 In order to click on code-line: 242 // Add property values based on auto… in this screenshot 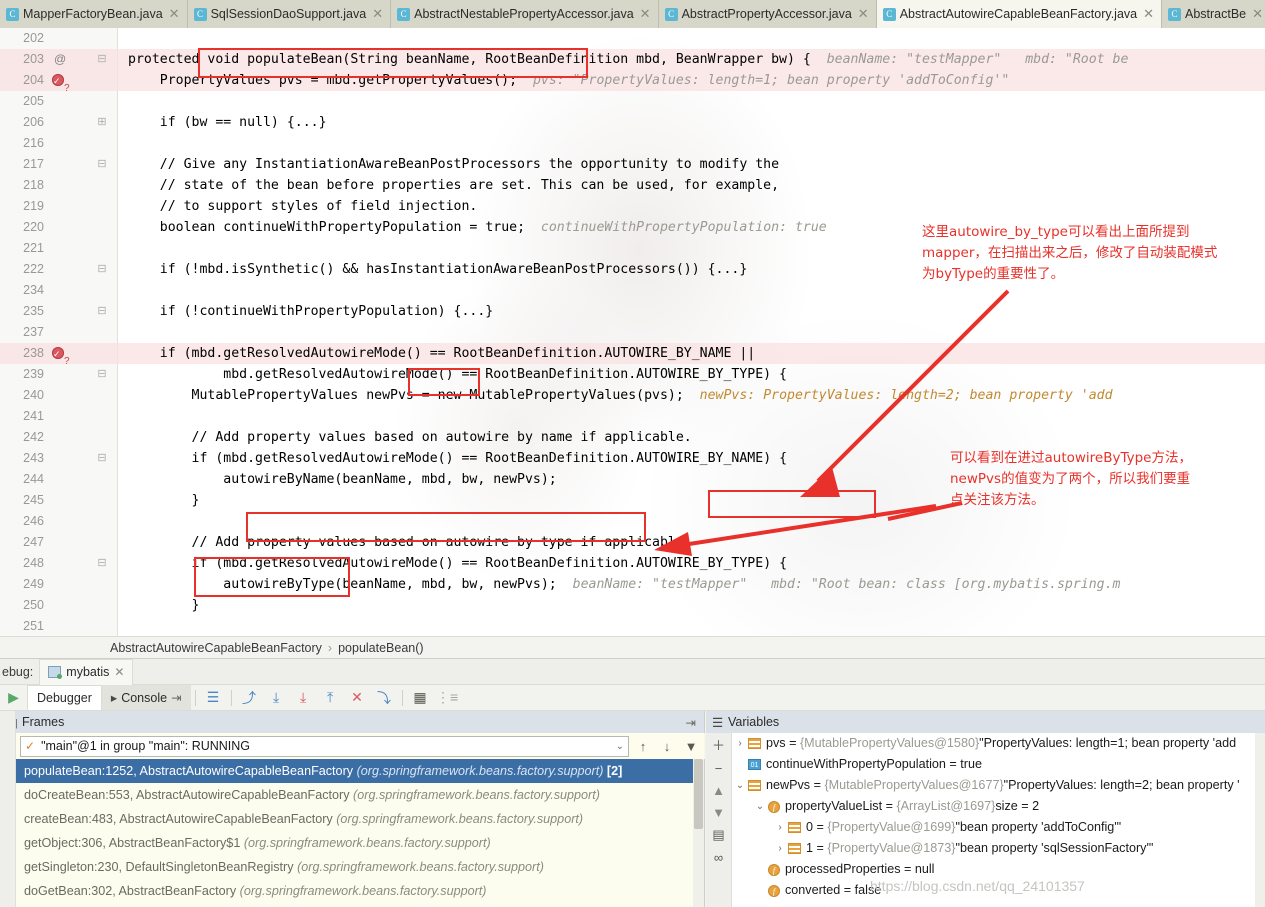, I will do `click(632, 437)`.